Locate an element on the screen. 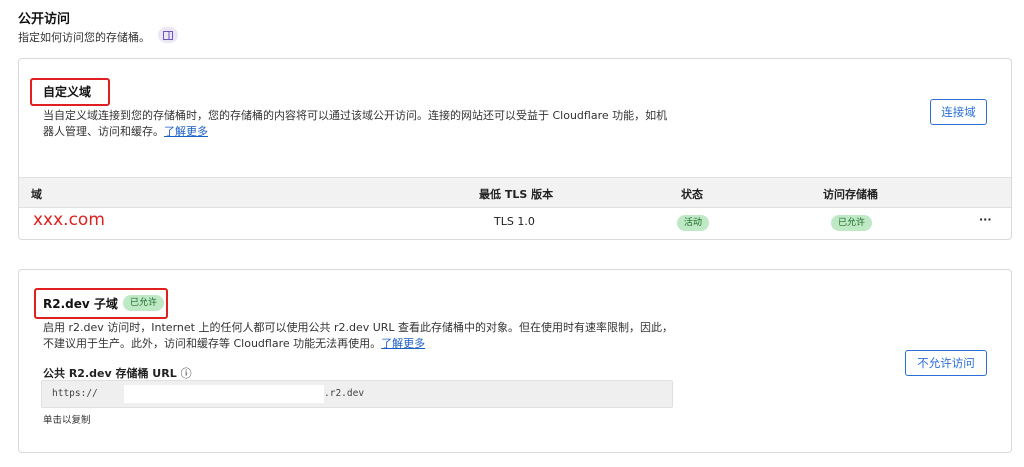  row-menu-icon: ··· is located at coordinates (985, 219).